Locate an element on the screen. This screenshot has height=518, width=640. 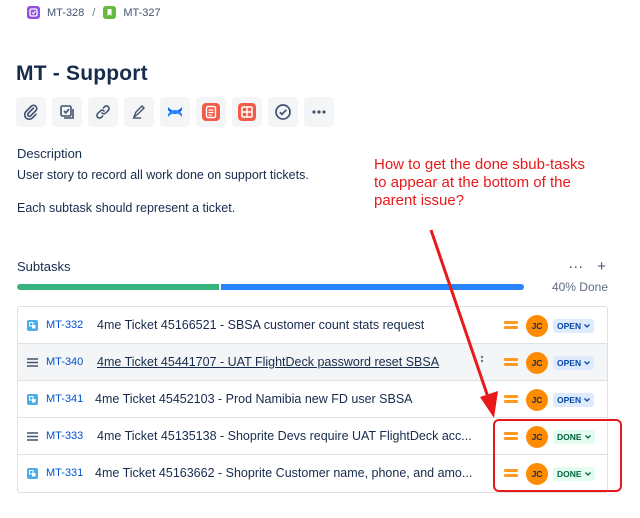
subtasks-label: Subtasks is located at coordinates (44, 266).